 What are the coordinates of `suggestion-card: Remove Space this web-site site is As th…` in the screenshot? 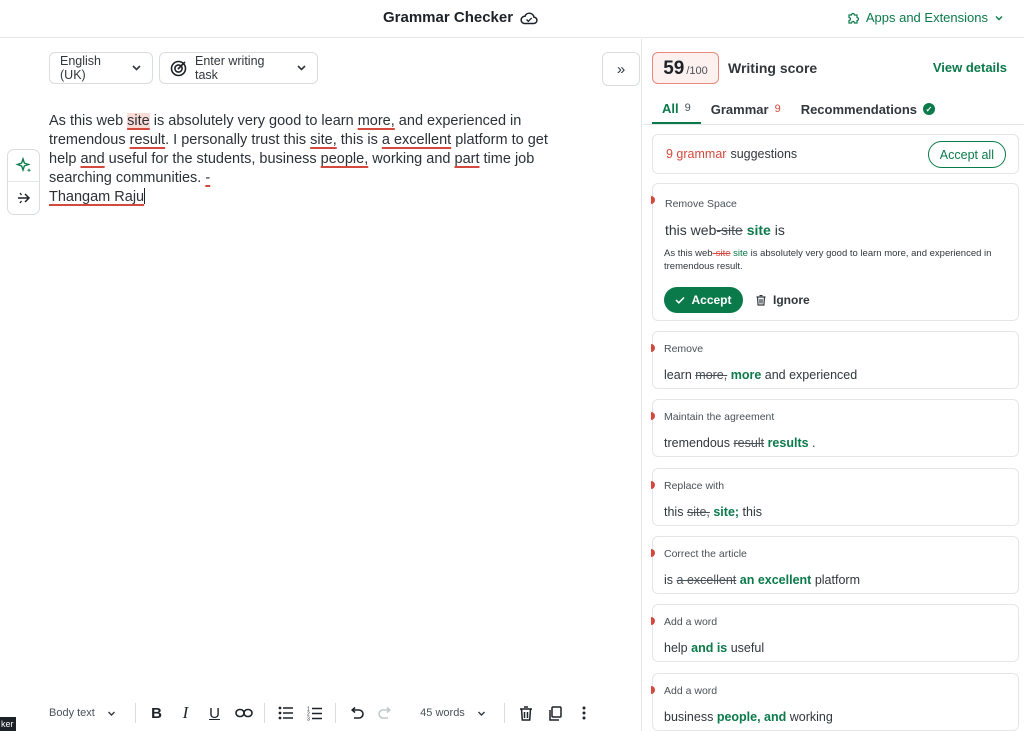 It's located at (835, 252).